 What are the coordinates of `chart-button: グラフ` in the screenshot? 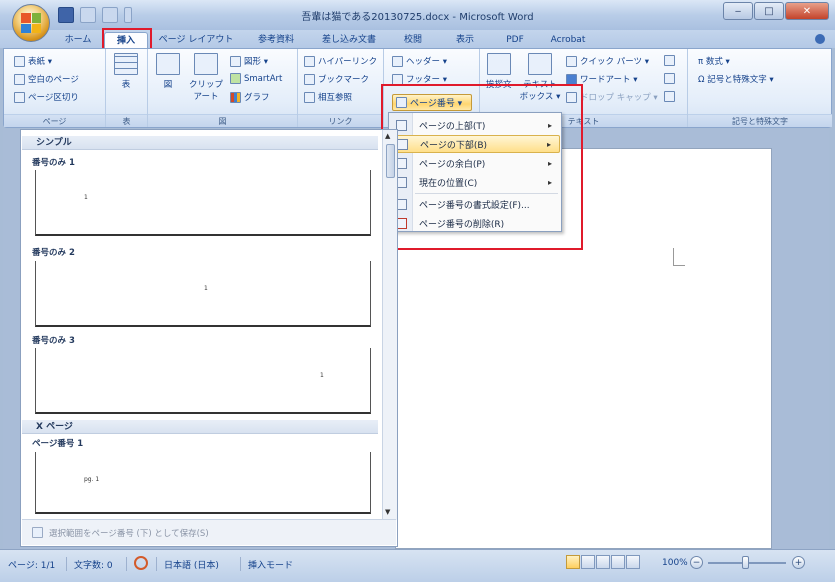 It's located at (250, 97).